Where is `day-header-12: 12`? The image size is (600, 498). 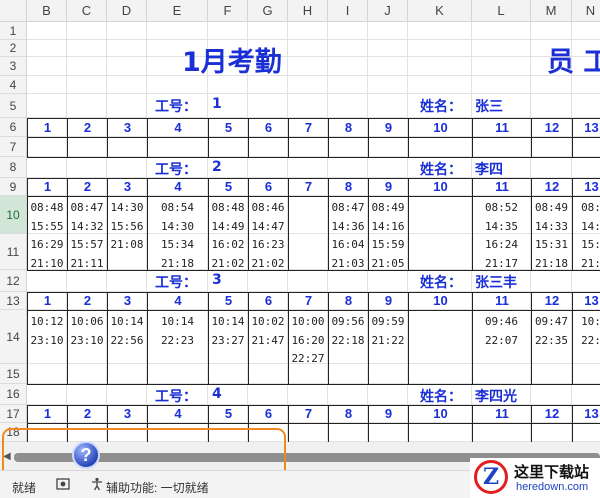 day-header-12: 12 is located at coordinates (552, 128).